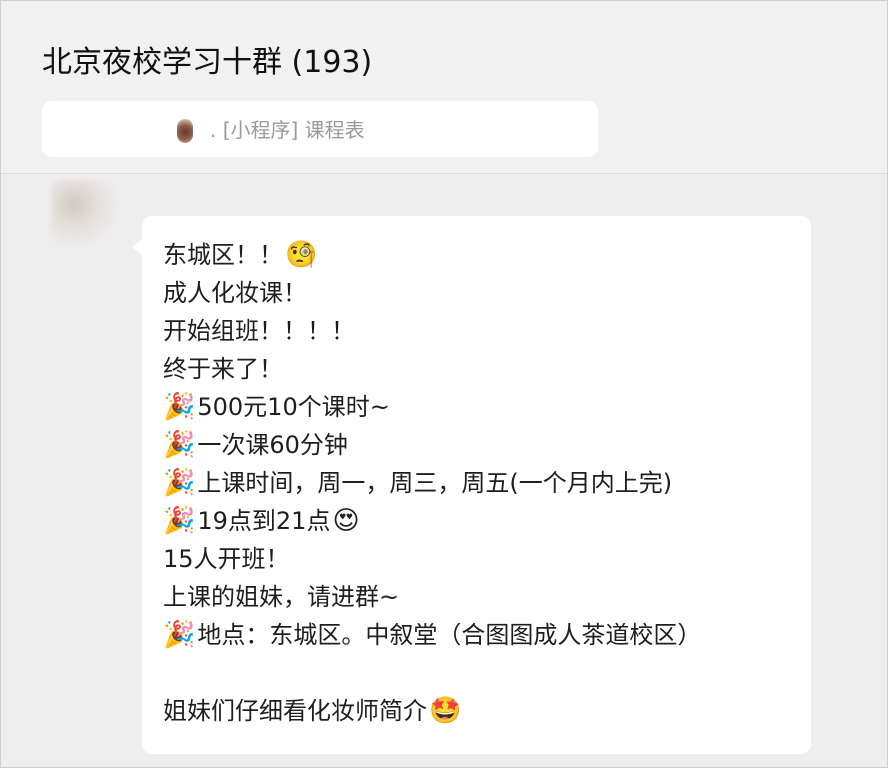 The width and height of the screenshot is (888, 768). Describe the element at coordinates (281, 597) in the screenshot. I see `line-text: 上课的姐妹，请进群~` at that location.